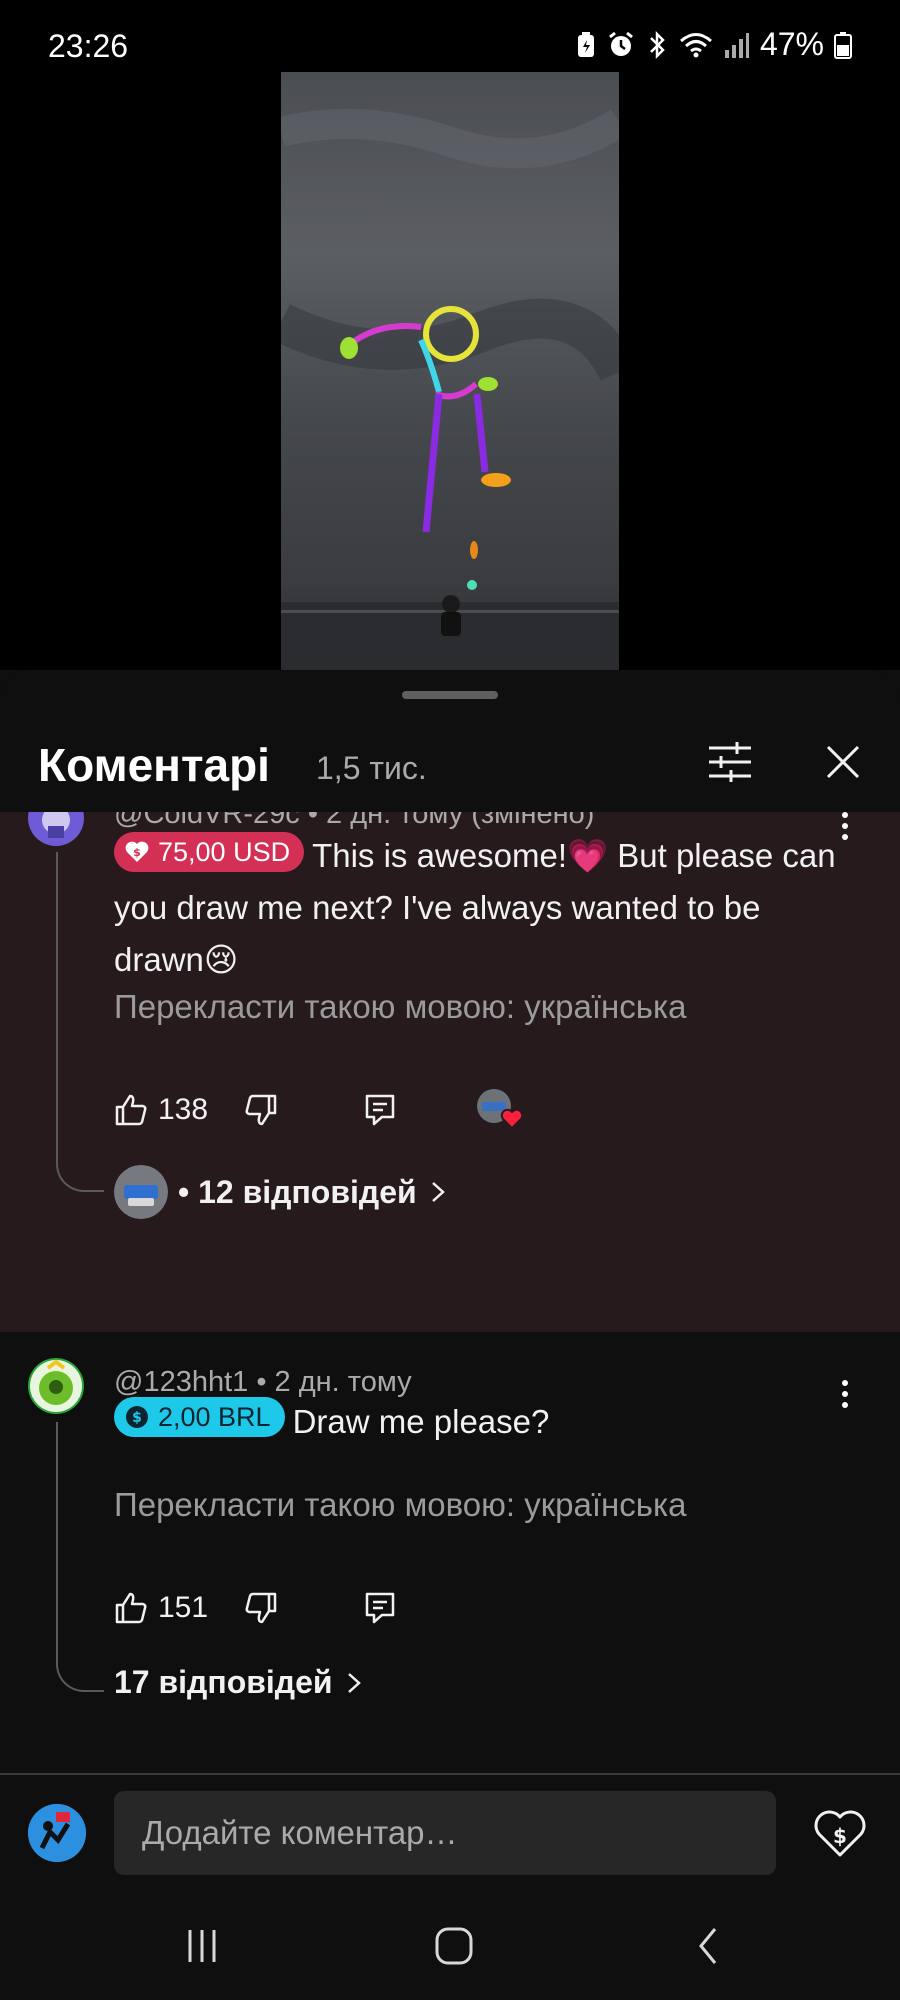 The height and width of the screenshot is (2000, 900). What do you see at coordinates (224, 852) in the screenshot?
I see `super-thanks-amount: 75,00 USD` at bounding box center [224, 852].